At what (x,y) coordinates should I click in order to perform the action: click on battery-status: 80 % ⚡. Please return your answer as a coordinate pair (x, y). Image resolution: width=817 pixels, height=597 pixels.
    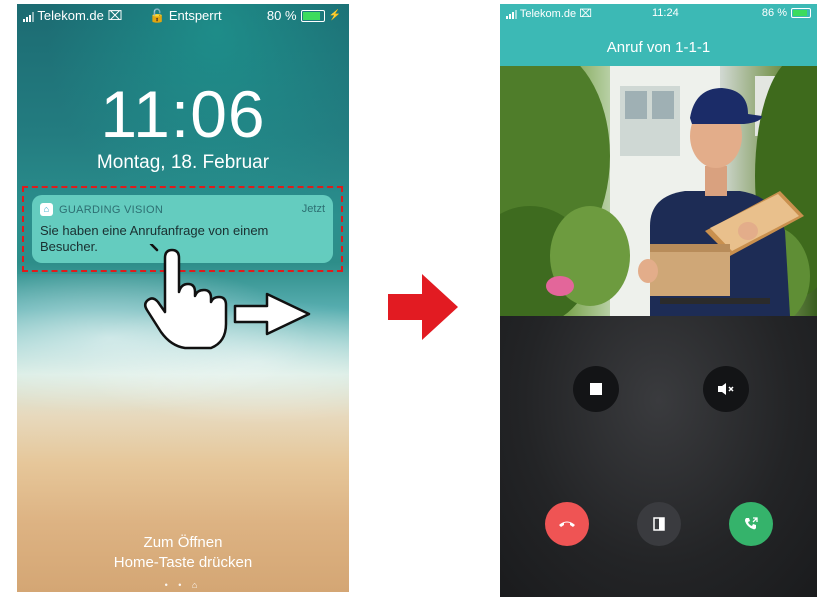
    Looking at the image, I should click on (303, 15).